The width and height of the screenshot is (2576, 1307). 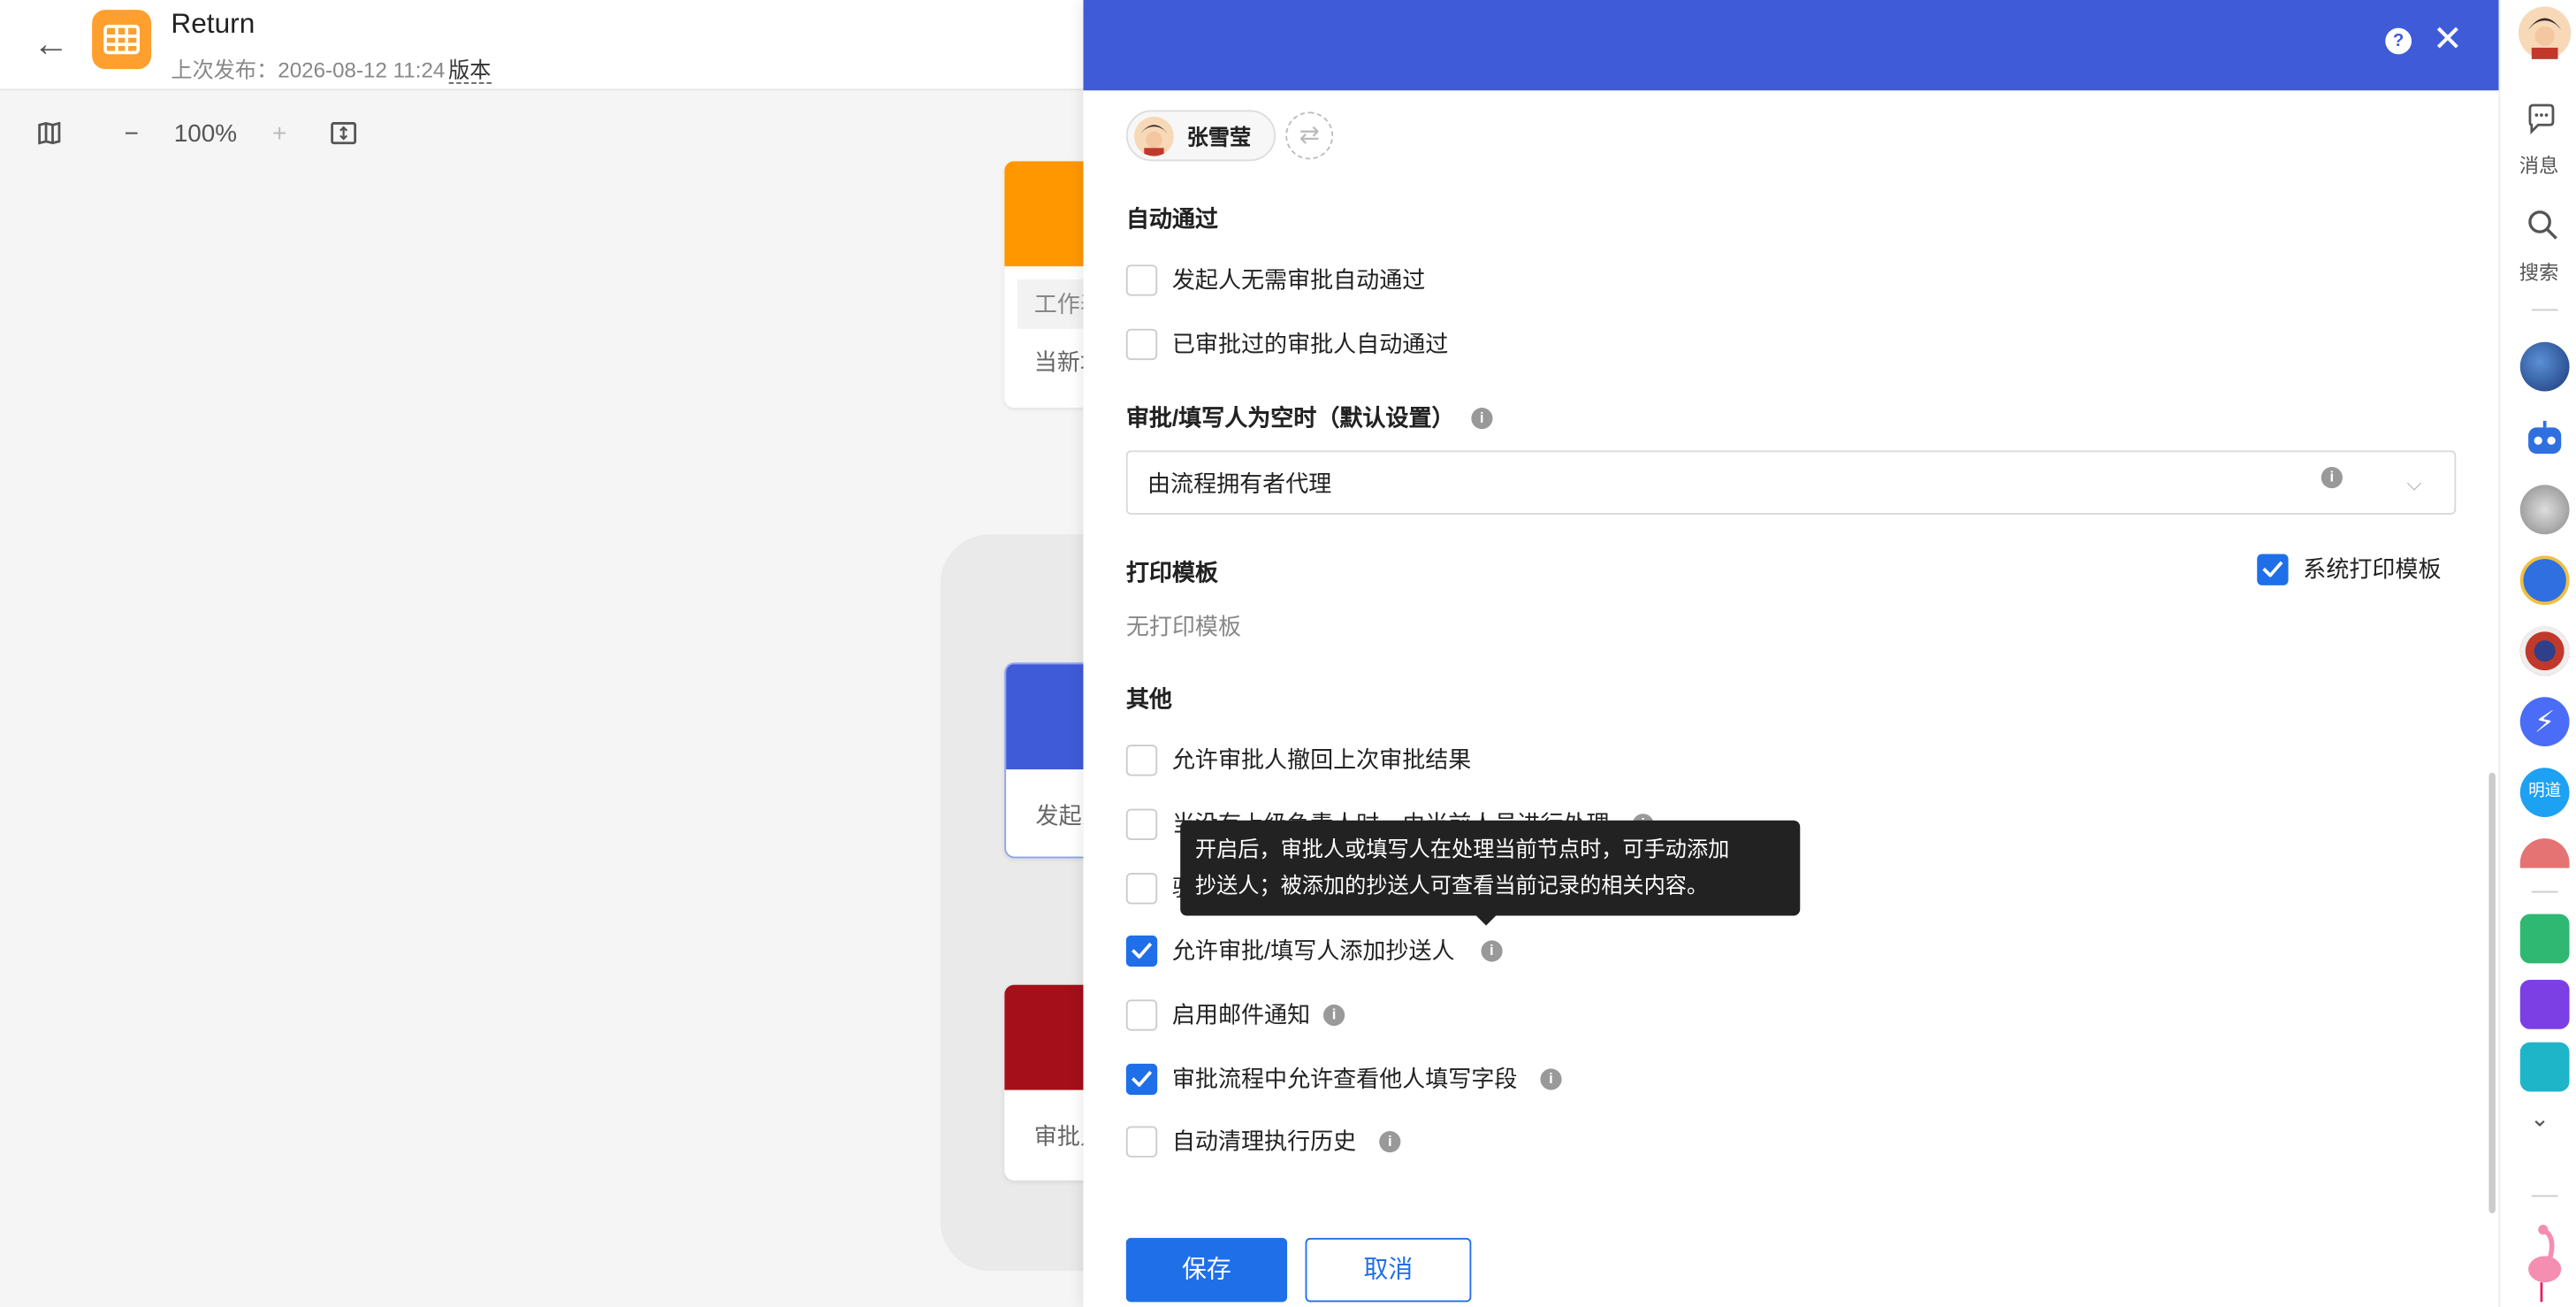 I want to click on empty-approver-title: 审批/填写人为空时（默认设置） i, so click(x=1309, y=417).